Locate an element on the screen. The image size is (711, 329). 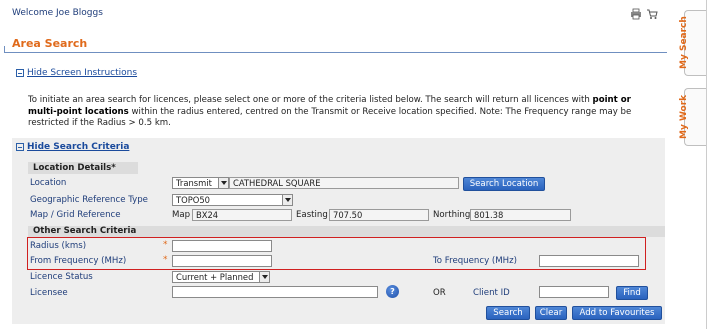
geo-ref-select: TOPO50 is located at coordinates (232, 200).